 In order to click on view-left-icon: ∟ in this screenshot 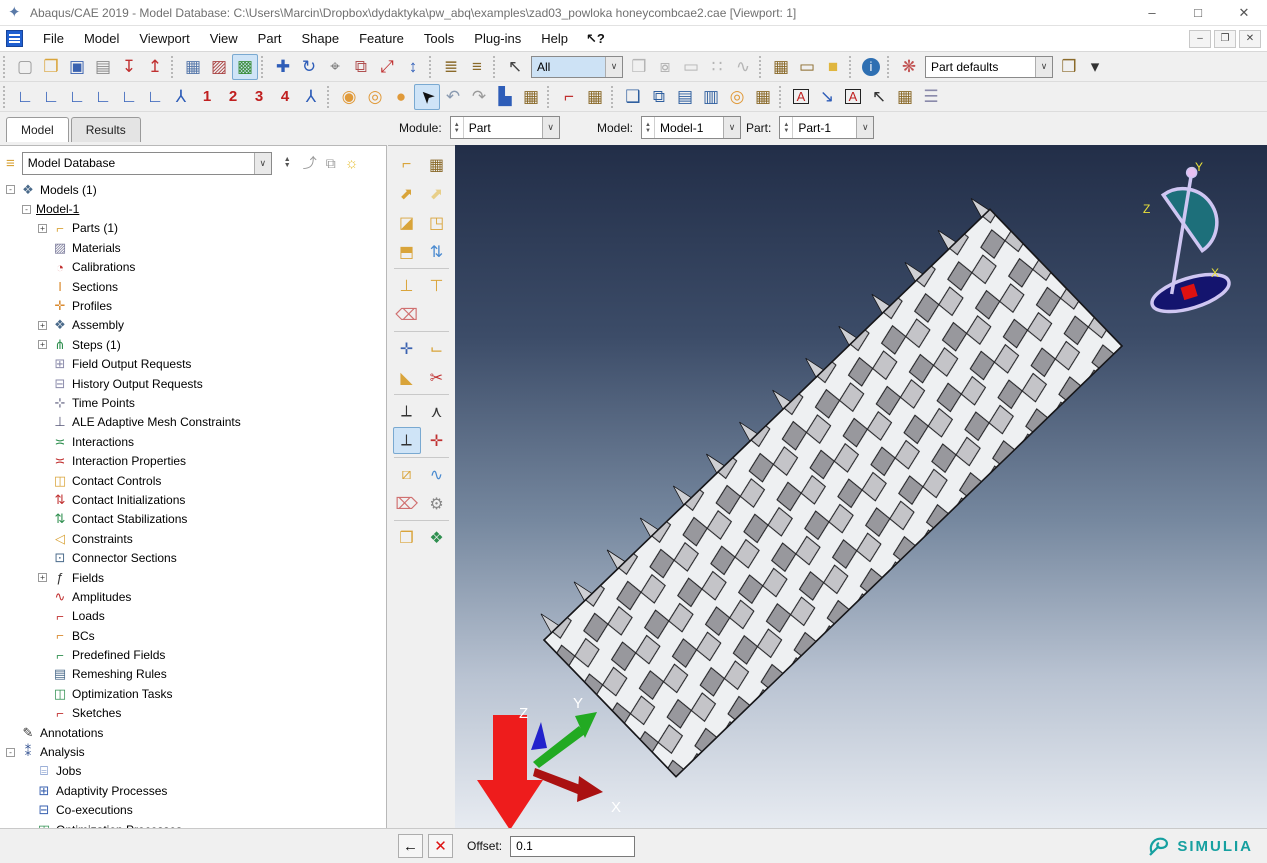, I will do `click(129, 97)`.